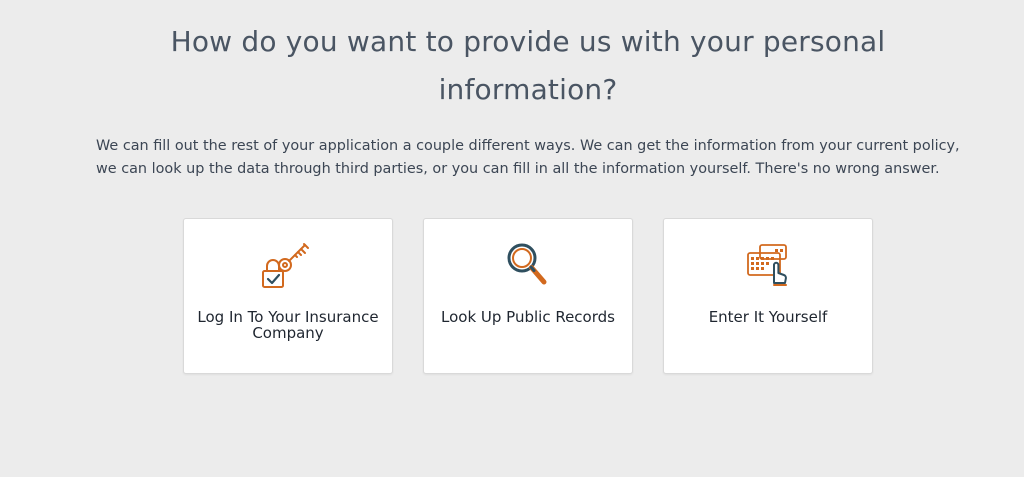 The image size is (1024, 477). I want to click on keyboard-hand-icon, so click(768, 267).